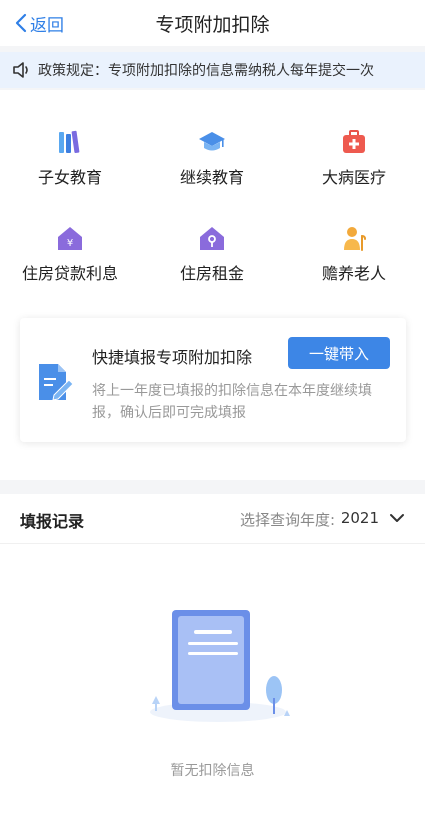 This screenshot has height=816, width=425. Describe the element at coordinates (69, 273) in the screenshot. I see `category-label: 住房贷款利息` at that location.